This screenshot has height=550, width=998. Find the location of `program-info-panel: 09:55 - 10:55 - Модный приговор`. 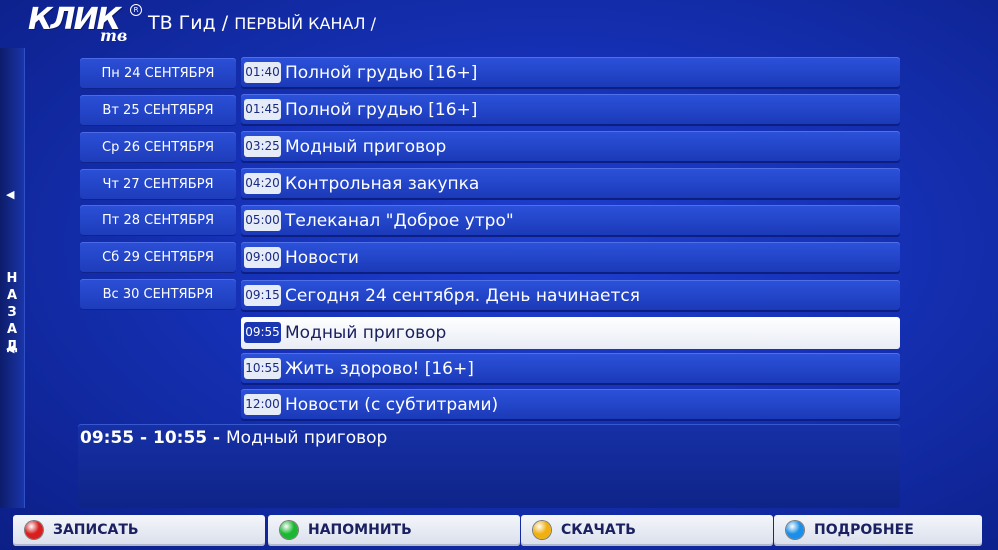

program-info-panel: 09:55 - 10:55 - Модный приговор is located at coordinates (489, 466).